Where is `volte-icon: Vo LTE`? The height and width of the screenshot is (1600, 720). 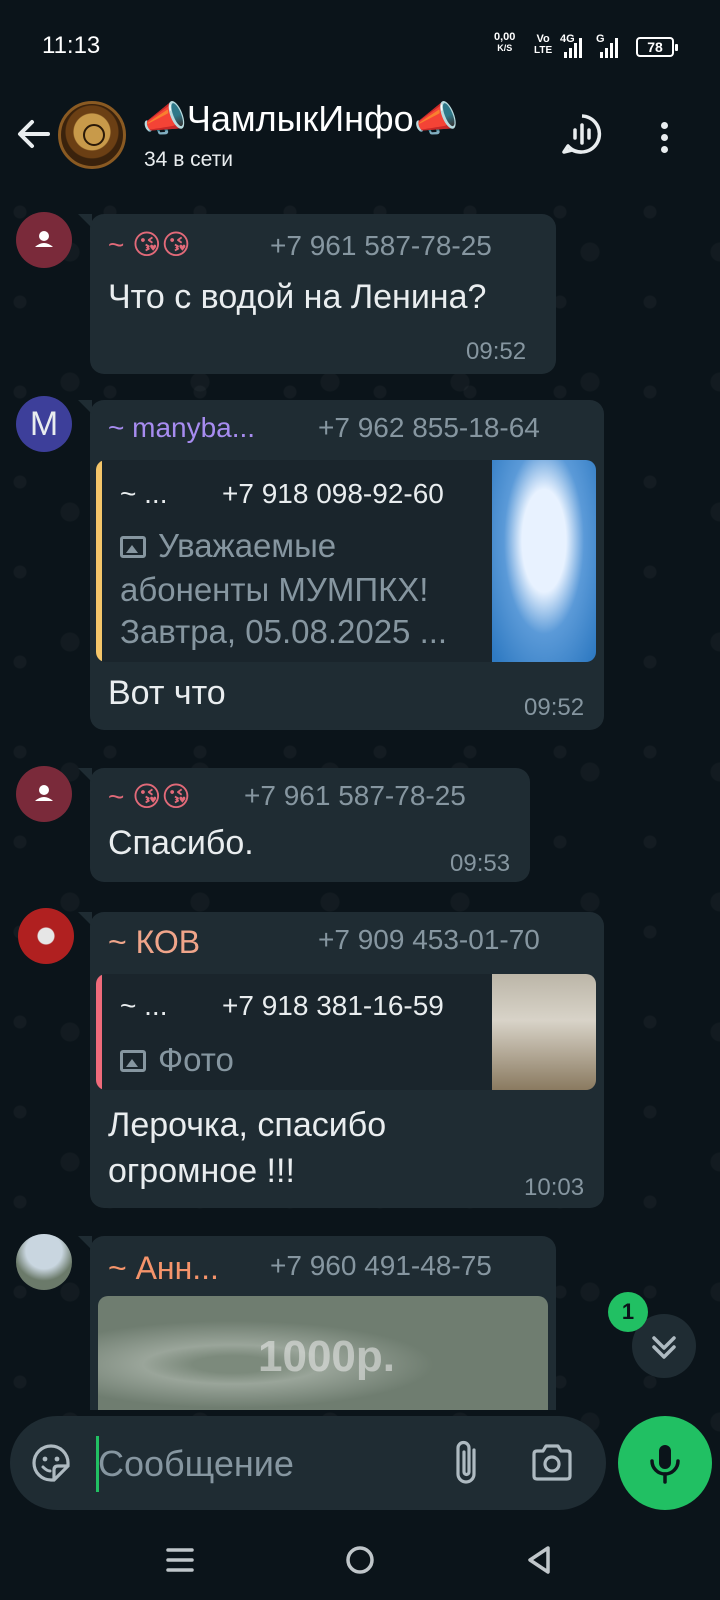 volte-icon: Vo LTE is located at coordinates (543, 45).